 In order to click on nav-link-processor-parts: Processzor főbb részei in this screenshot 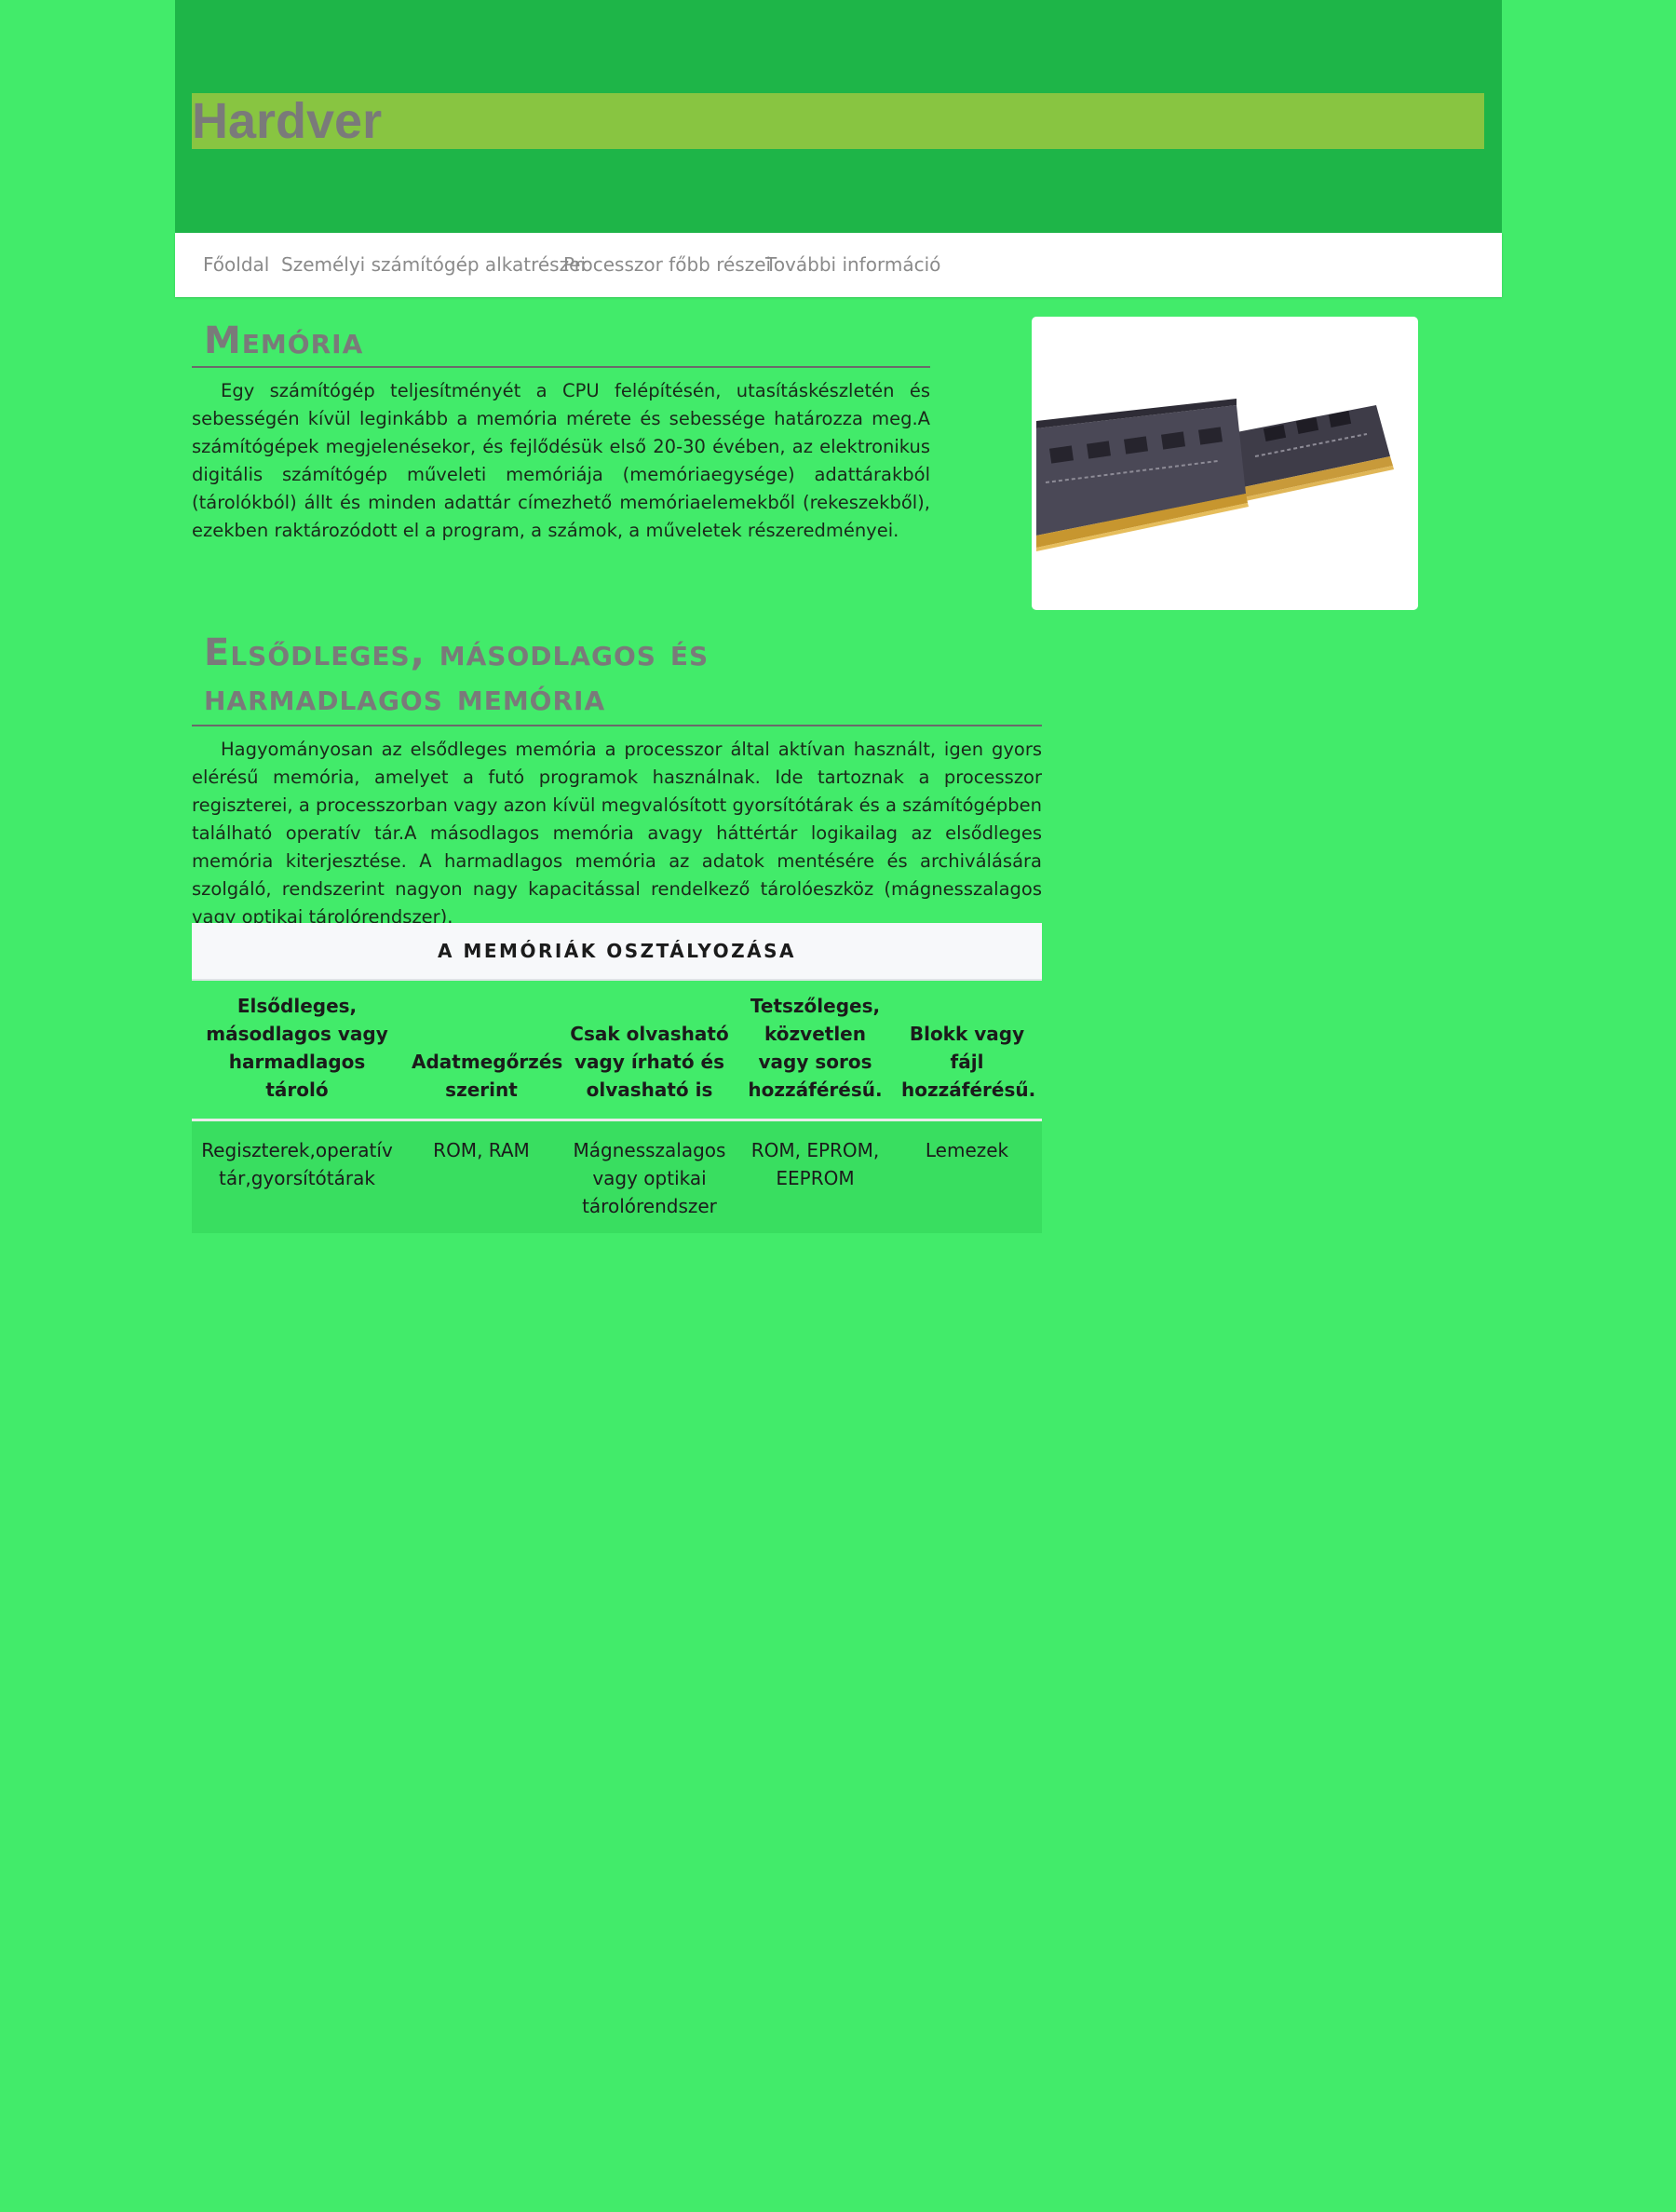, I will do `click(667, 265)`.